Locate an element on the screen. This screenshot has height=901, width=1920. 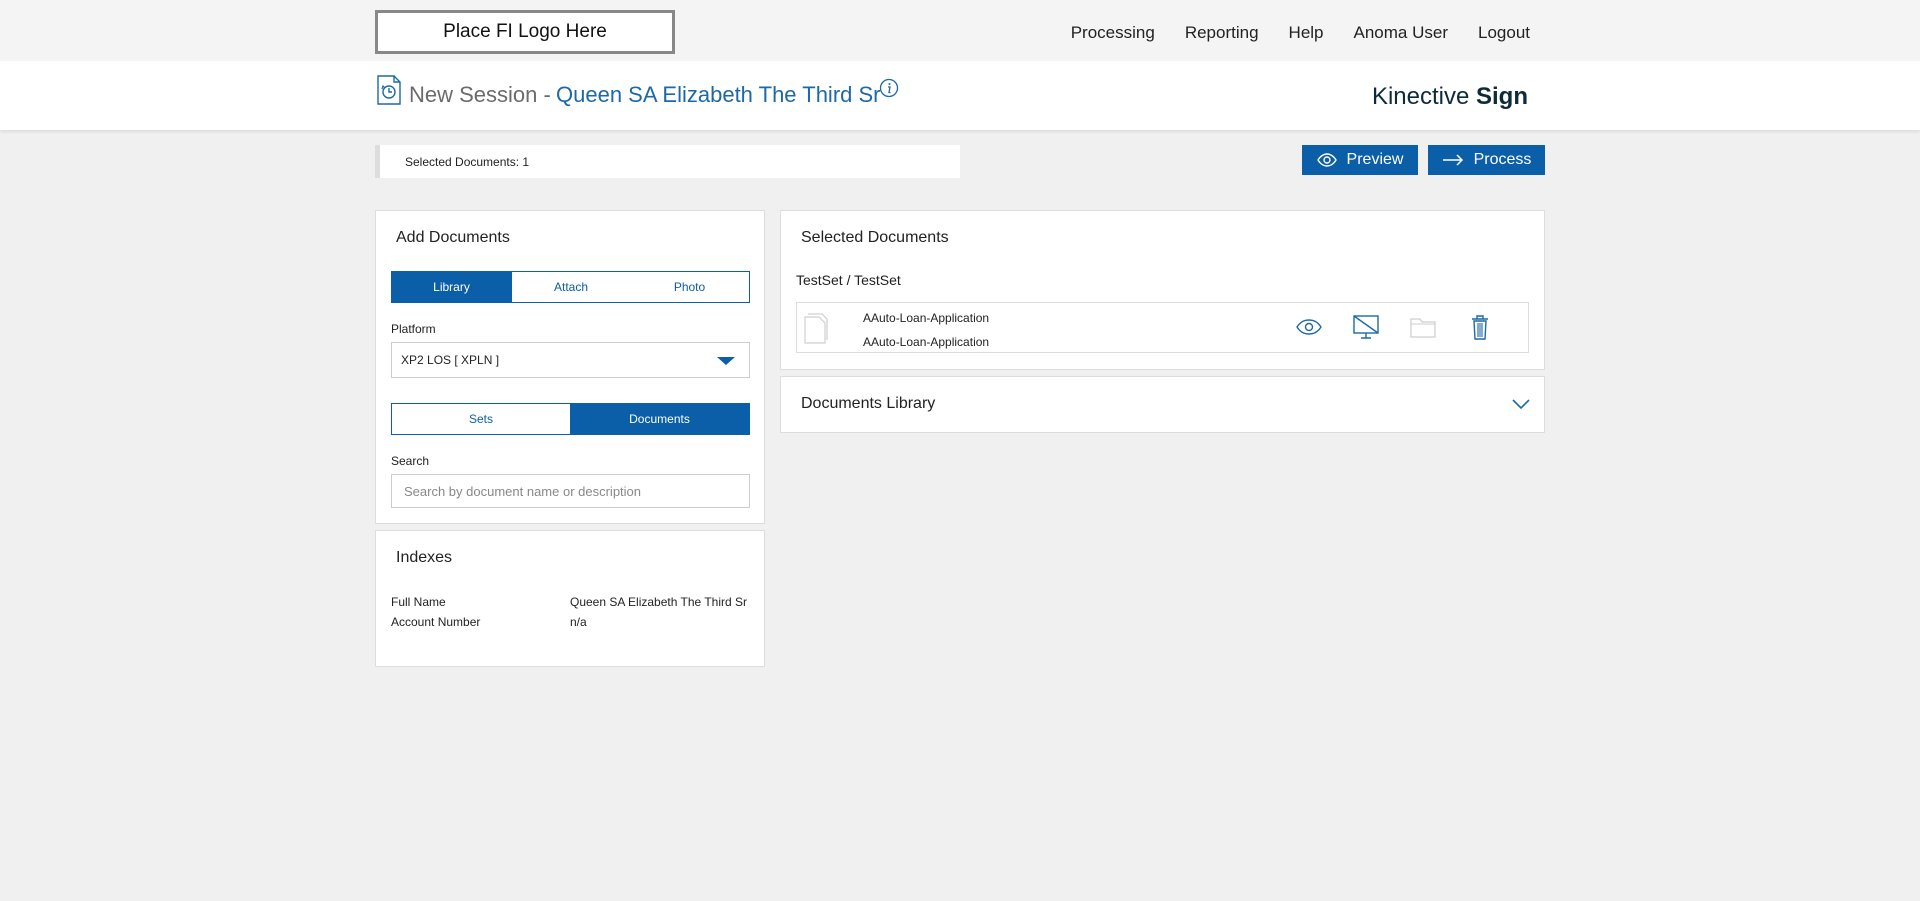
preview-button: Preview is located at coordinates (1360, 160).